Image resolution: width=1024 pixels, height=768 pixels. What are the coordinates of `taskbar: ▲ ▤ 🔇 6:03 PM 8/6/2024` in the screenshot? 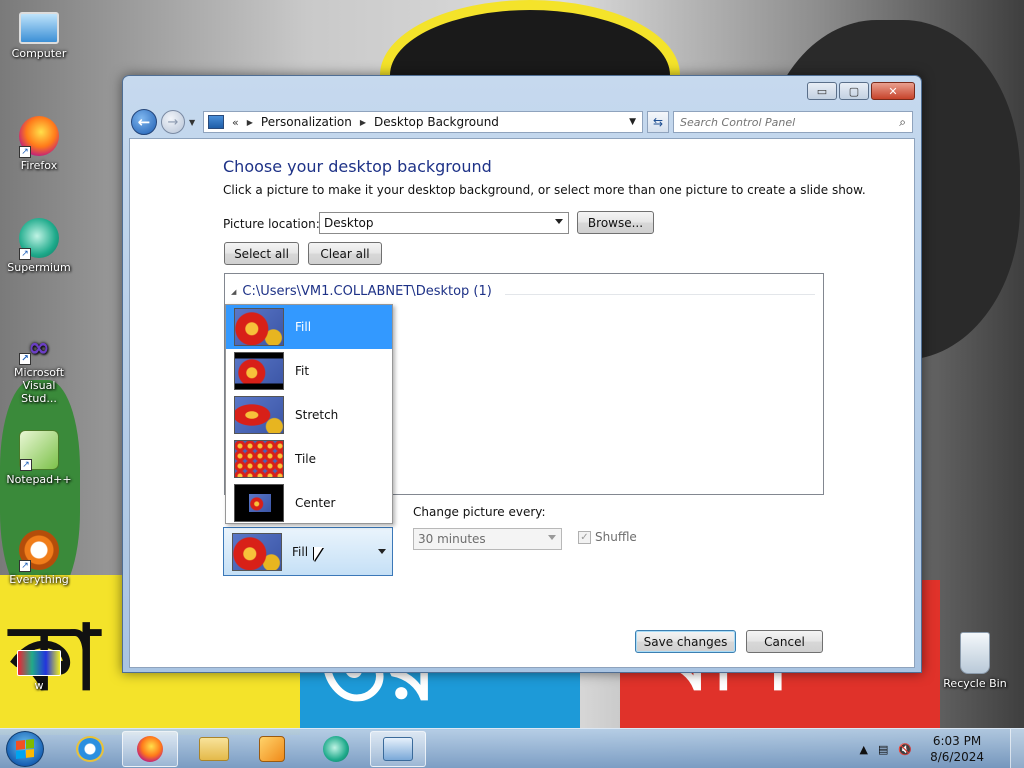 It's located at (512, 748).